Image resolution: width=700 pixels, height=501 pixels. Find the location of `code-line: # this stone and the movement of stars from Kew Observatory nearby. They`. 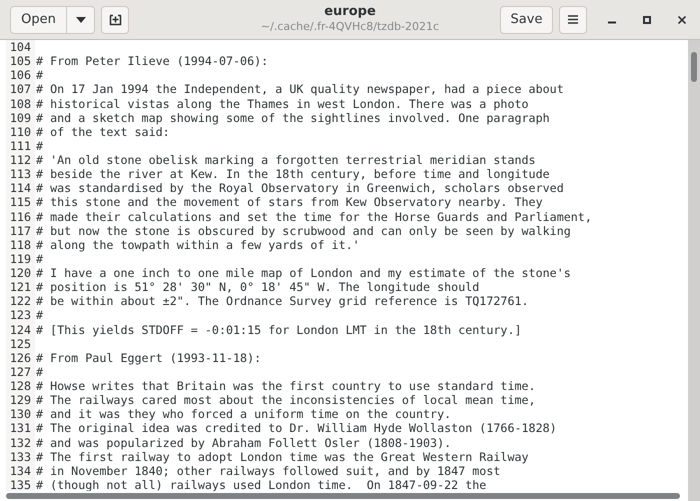

code-line: # this stone and the movement of stars from Kew Observatory nearby. They is located at coordinates (289, 202).